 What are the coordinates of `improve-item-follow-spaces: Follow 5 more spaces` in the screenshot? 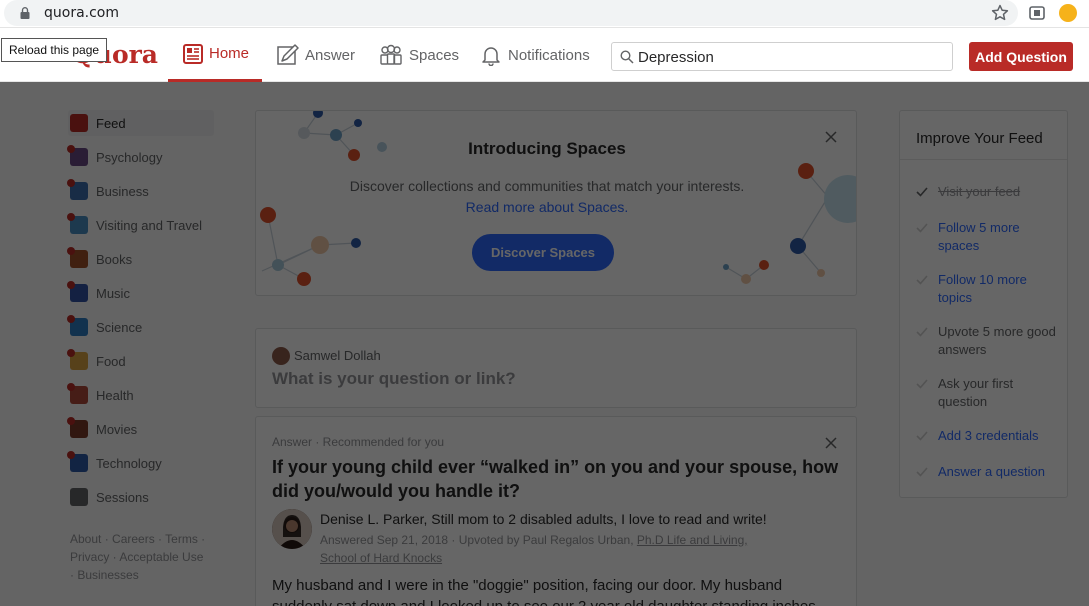 It's located at (990, 238).